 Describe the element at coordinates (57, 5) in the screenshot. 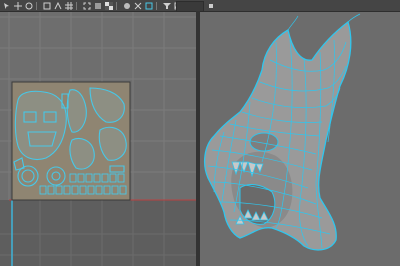

I see `snap-icon` at that location.